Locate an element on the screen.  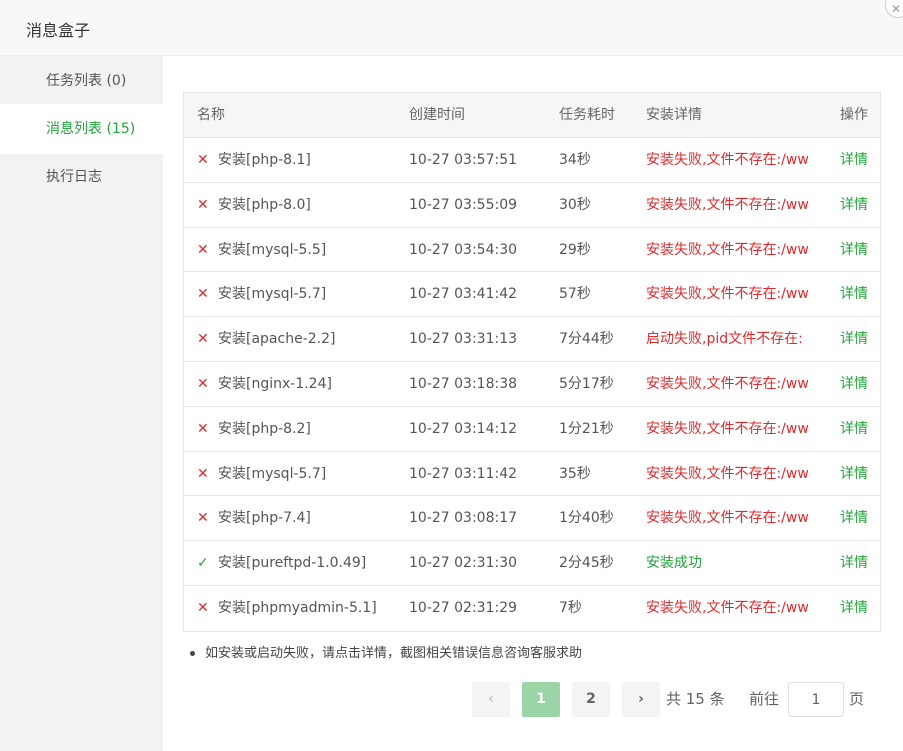
cell-duration: 1分40秒 is located at coordinates (586, 518).